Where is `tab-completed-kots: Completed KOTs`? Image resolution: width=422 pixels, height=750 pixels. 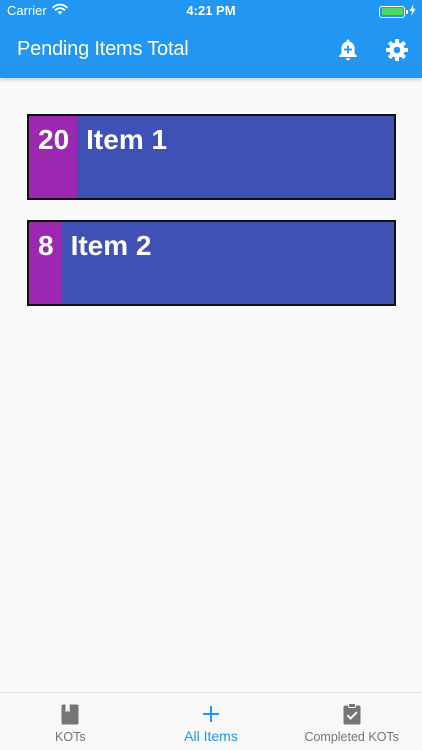 tab-completed-kots: Completed KOTs is located at coordinates (351, 721).